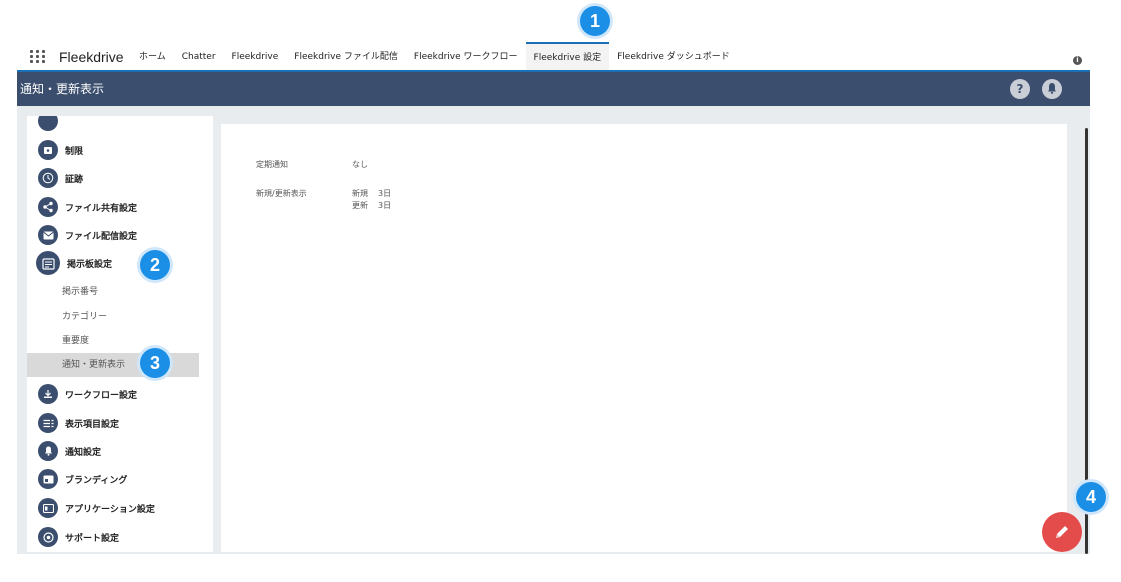 The width and height of the screenshot is (1121, 582). I want to click on sidebar-item-label: ファイル共有設定, so click(101, 208).